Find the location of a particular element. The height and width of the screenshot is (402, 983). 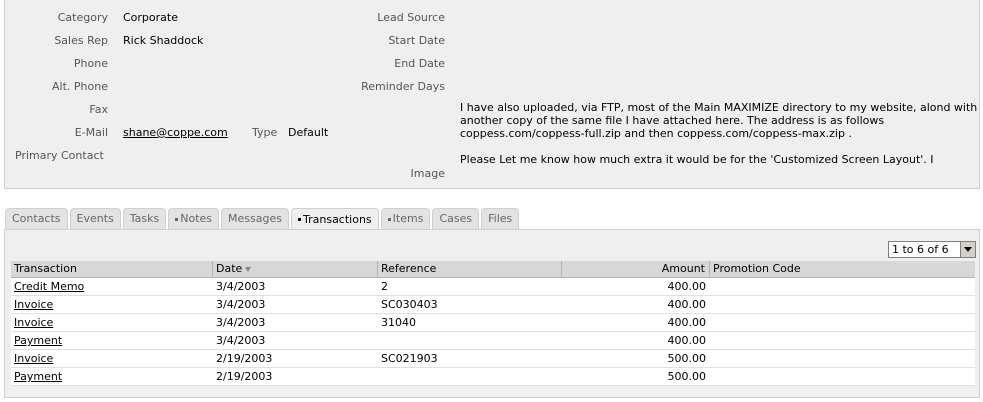

sort-descending-icon is located at coordinates (248, 269).